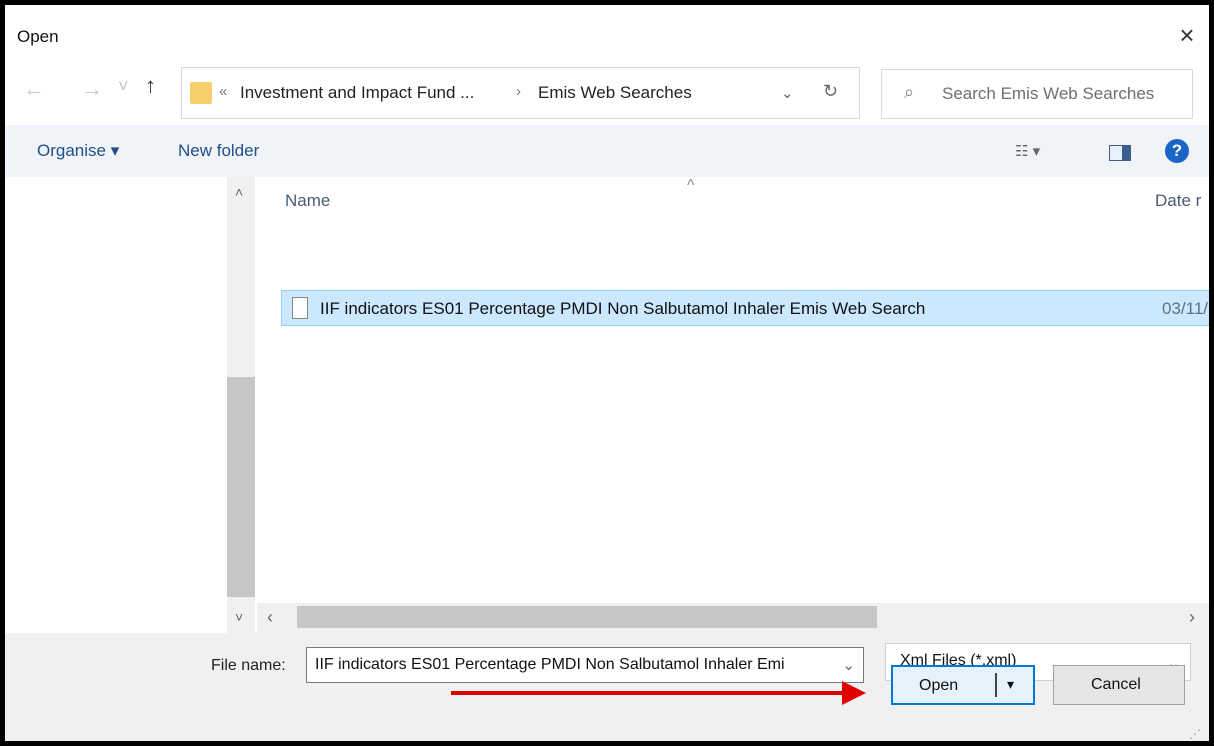 Image resolution: width=1214 pixels, height=746 pixels. What do you see at coordinates (1116, 684) in the screenshot?
I see `cancel-button-label: Cancel` at bounding box center [1116, 684].